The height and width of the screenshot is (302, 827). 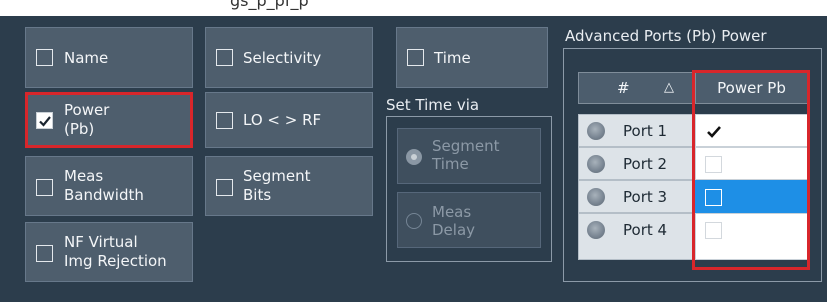 I want to click on set-time-via-title: Set Time via, so click(x=433, y=105).